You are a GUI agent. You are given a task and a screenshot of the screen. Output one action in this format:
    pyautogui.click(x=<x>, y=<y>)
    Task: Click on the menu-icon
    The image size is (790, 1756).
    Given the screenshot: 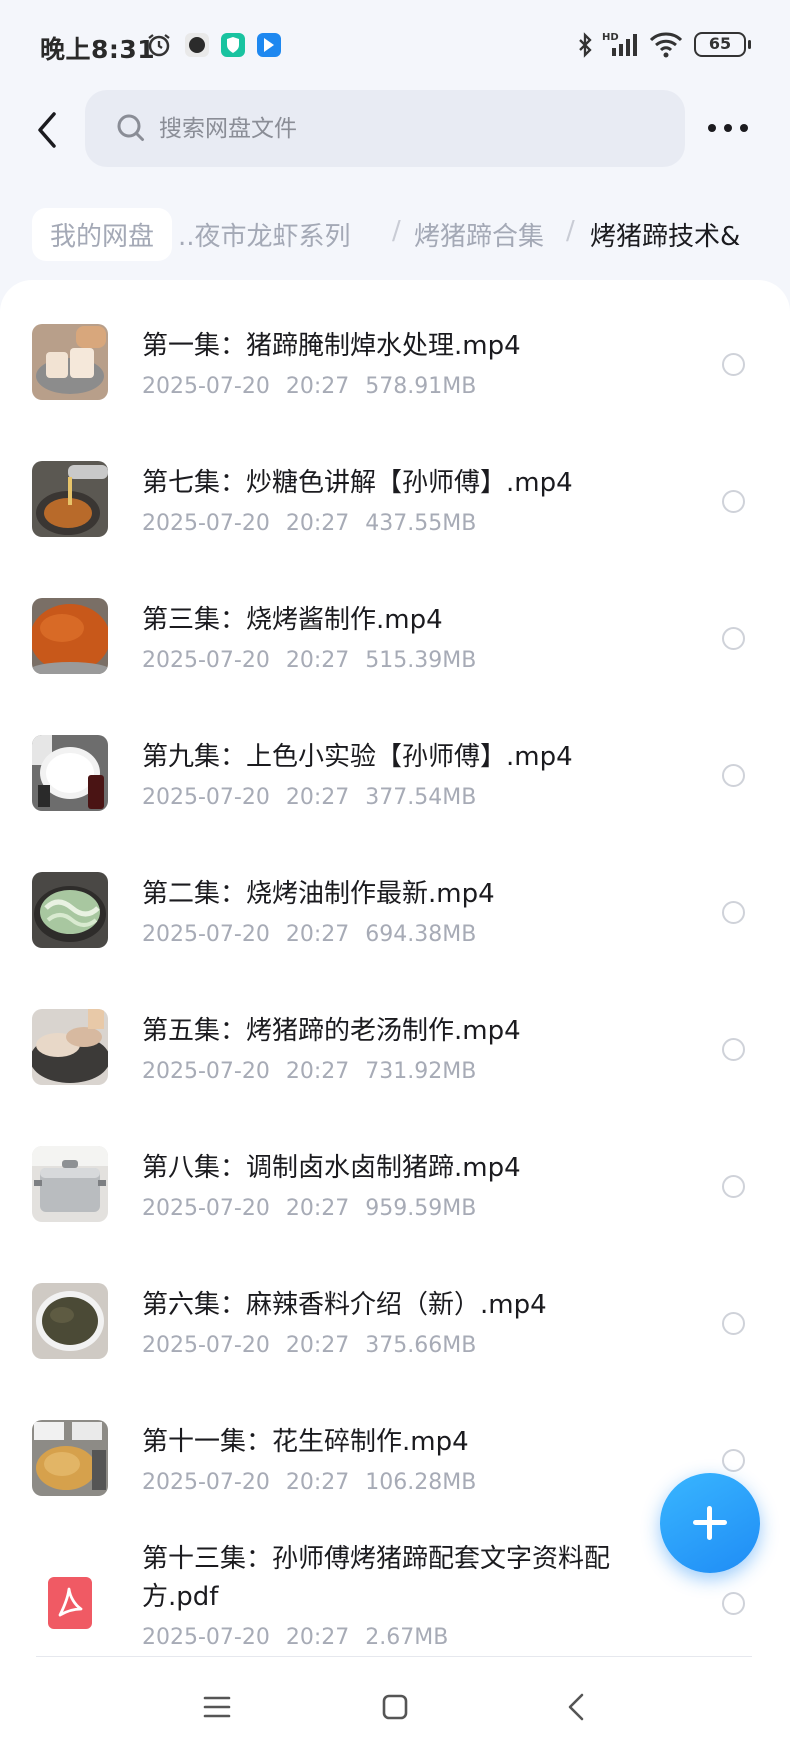 What is the action you would take?
    pyautogui.click(x=217, y=1707)
    